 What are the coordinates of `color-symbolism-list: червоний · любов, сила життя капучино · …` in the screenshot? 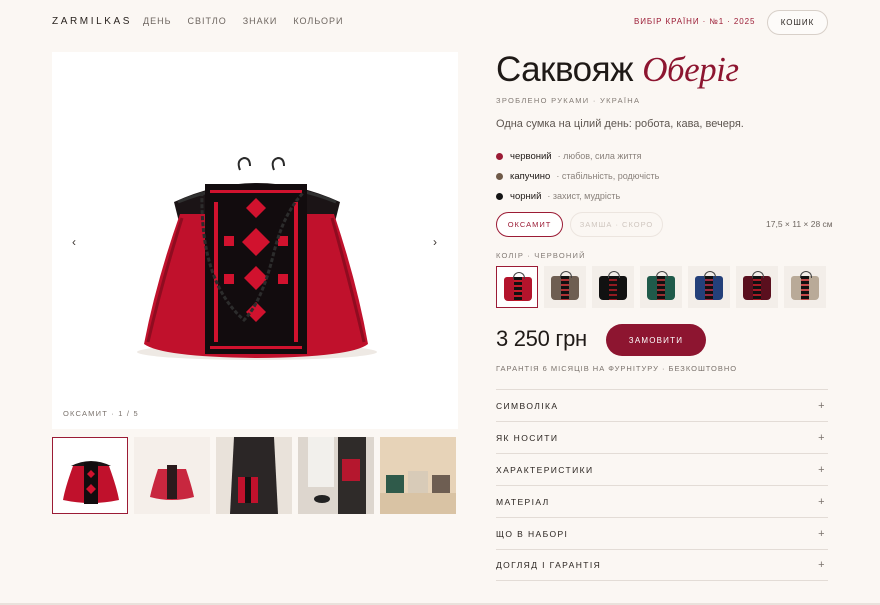 It's located at (577, 176).